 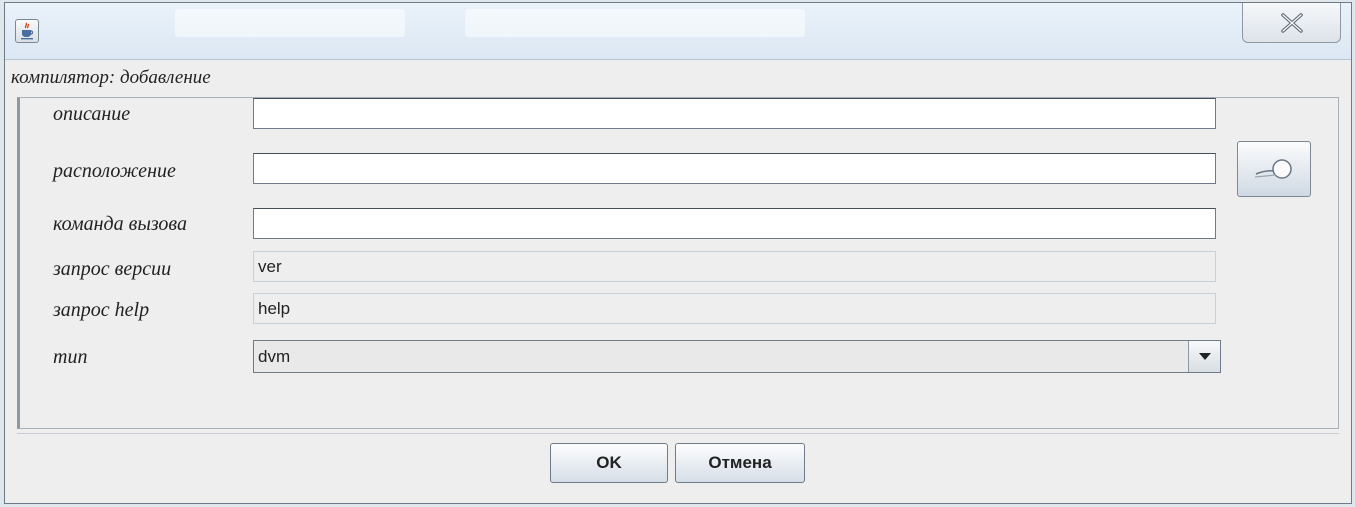 I want to click on button-bar-separator, so click(x=678, y=433).